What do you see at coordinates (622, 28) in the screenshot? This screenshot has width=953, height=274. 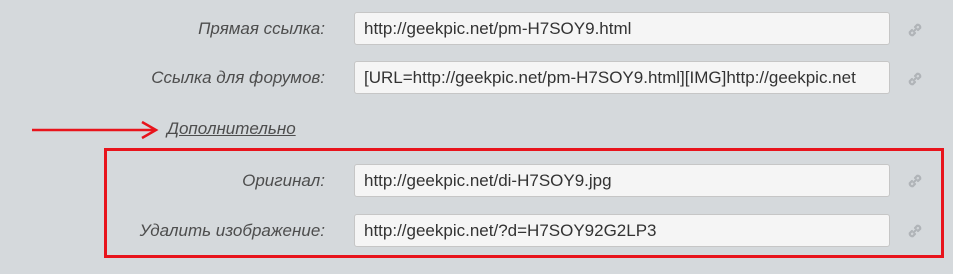 I see `direct-link-field` at bounding box center [622, 28].